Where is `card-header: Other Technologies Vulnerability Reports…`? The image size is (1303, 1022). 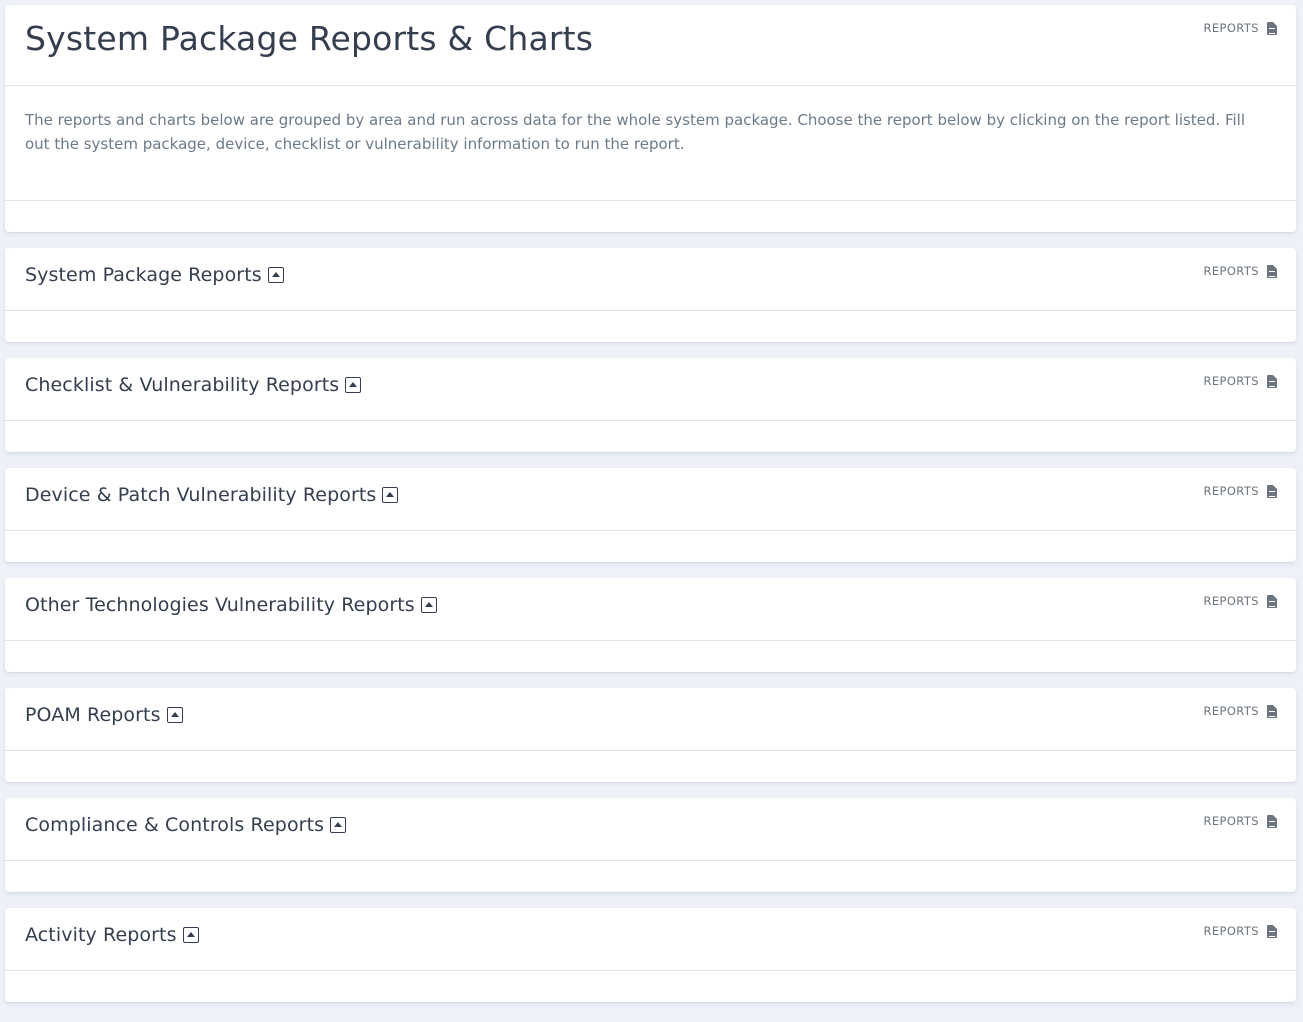 card-header: Other Technologies Vulnerability Reports… is located at coordinates (650, 609).